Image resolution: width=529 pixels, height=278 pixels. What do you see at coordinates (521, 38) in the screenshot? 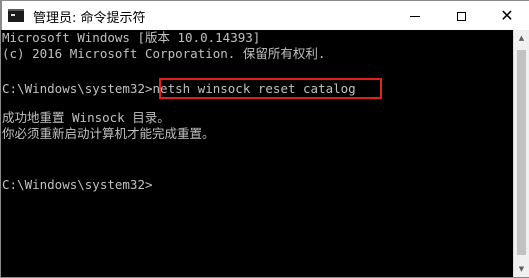
I see `scroll-up-icon: ▲` at bounding box center [521, 38].